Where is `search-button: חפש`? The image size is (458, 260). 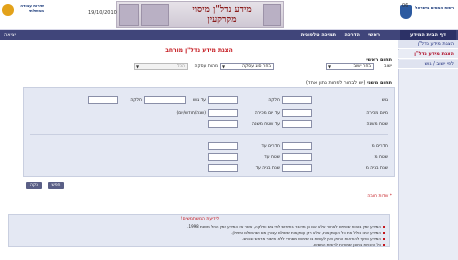
search-button: חפש is located at coordinates (56, 185).